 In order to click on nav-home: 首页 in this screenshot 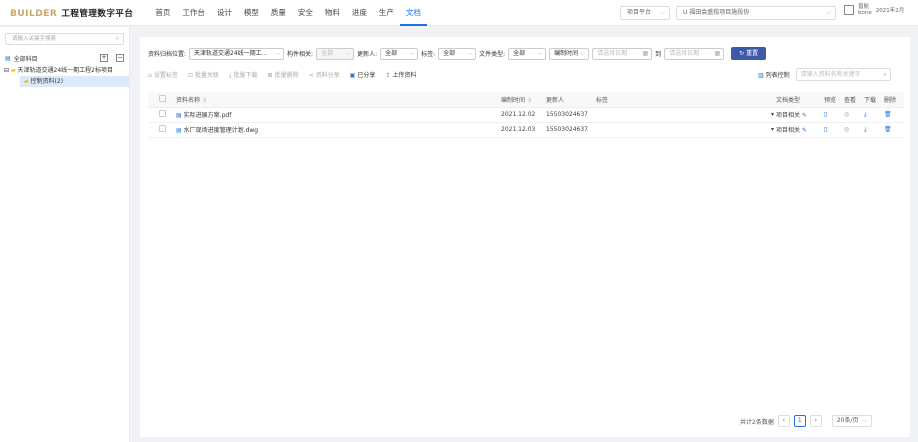, I will do `click(162, 13)`.